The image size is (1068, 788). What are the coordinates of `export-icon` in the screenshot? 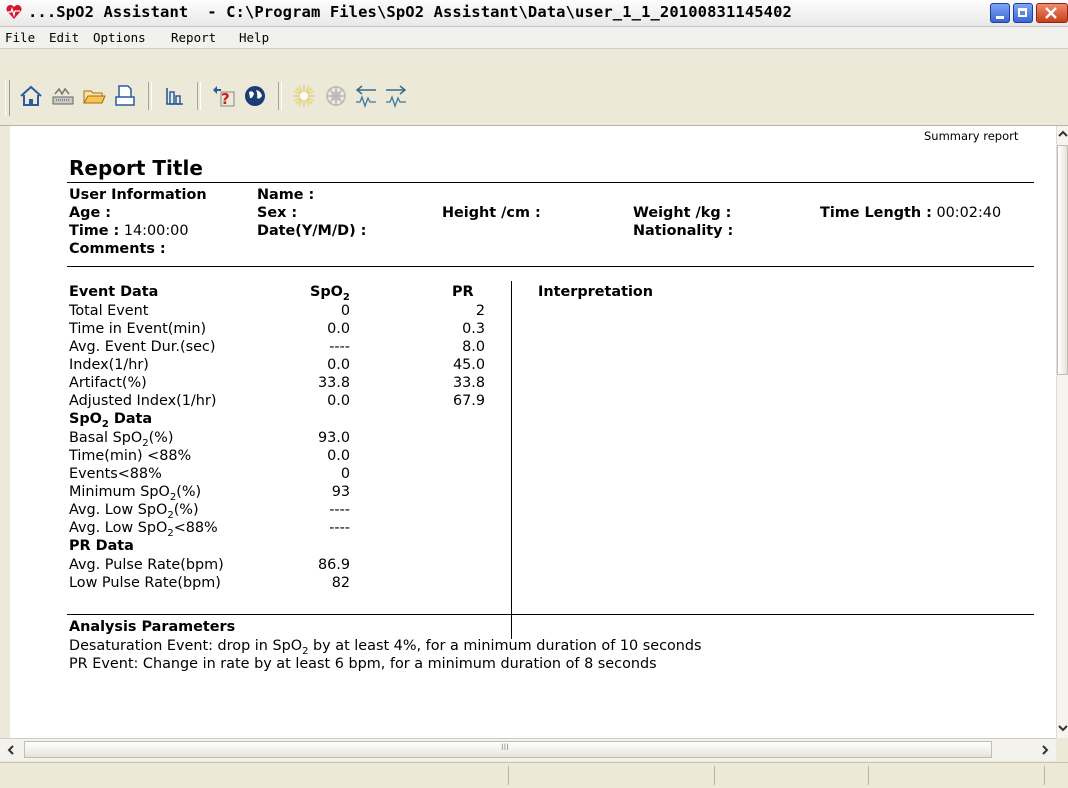 It's located at (396, 96).